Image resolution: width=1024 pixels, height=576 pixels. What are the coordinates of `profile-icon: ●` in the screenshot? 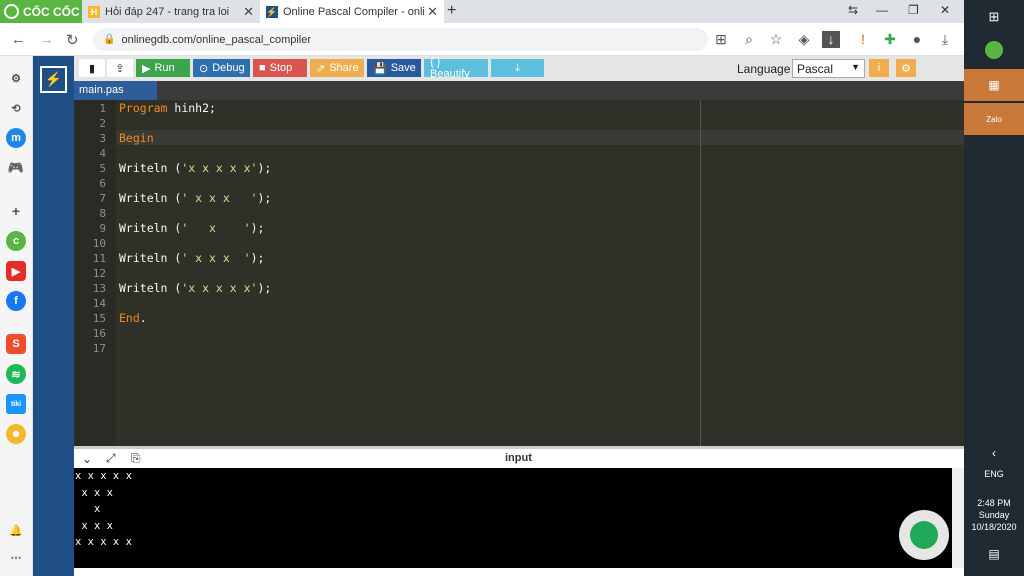 It's located at (917, 39).